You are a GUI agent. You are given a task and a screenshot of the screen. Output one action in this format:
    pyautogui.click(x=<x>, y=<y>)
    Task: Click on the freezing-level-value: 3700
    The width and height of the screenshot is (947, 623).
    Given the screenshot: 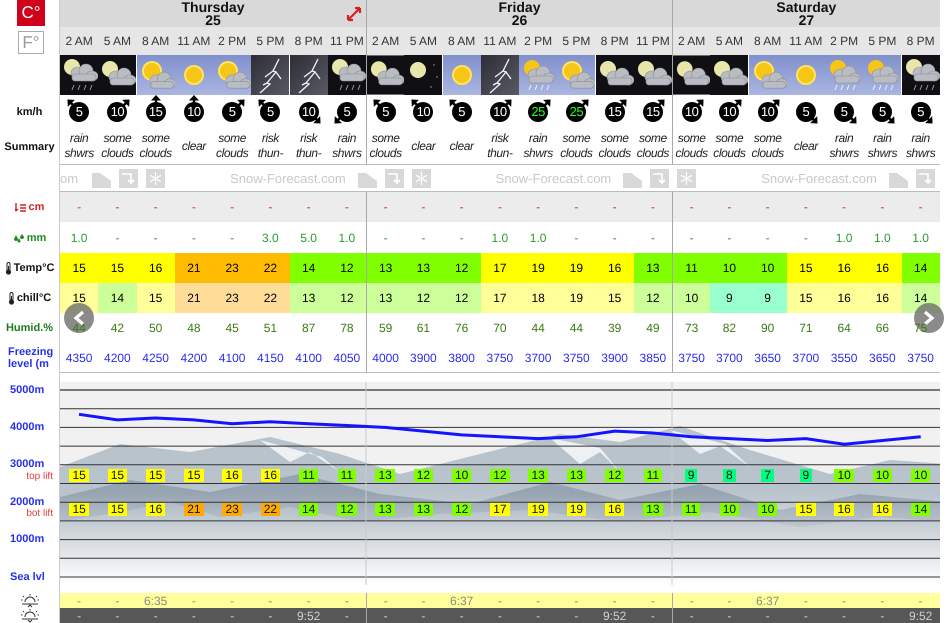 What is the action you would take?
    pyautogui.click(x=538, y=357)
    